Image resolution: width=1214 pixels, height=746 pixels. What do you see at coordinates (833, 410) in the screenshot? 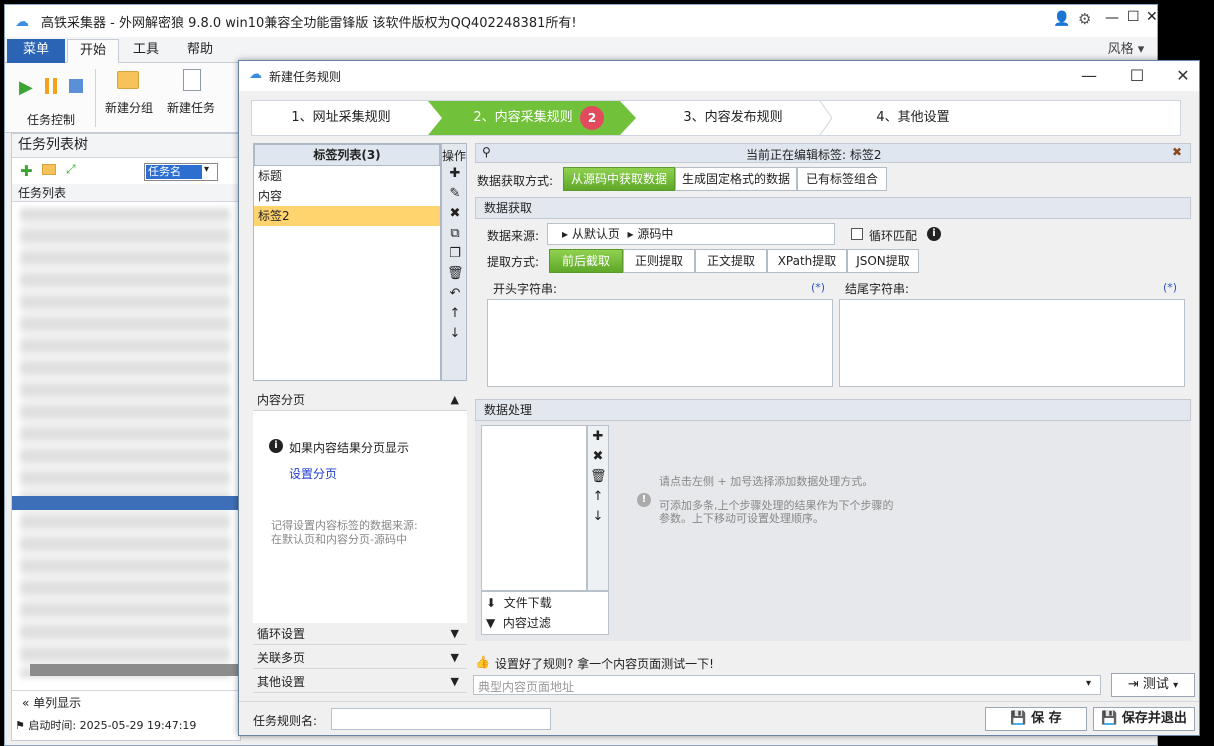
I see `data-processing-header: 数据处理` at bounding box center [833, 410].